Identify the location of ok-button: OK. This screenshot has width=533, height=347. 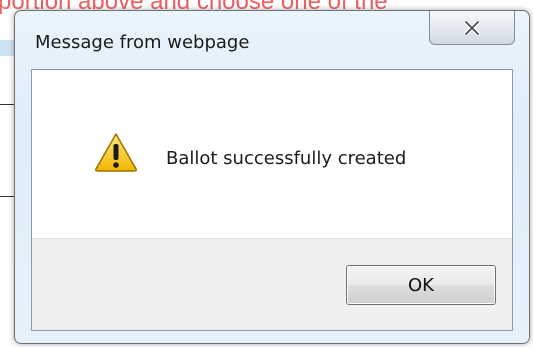
(421, 285).